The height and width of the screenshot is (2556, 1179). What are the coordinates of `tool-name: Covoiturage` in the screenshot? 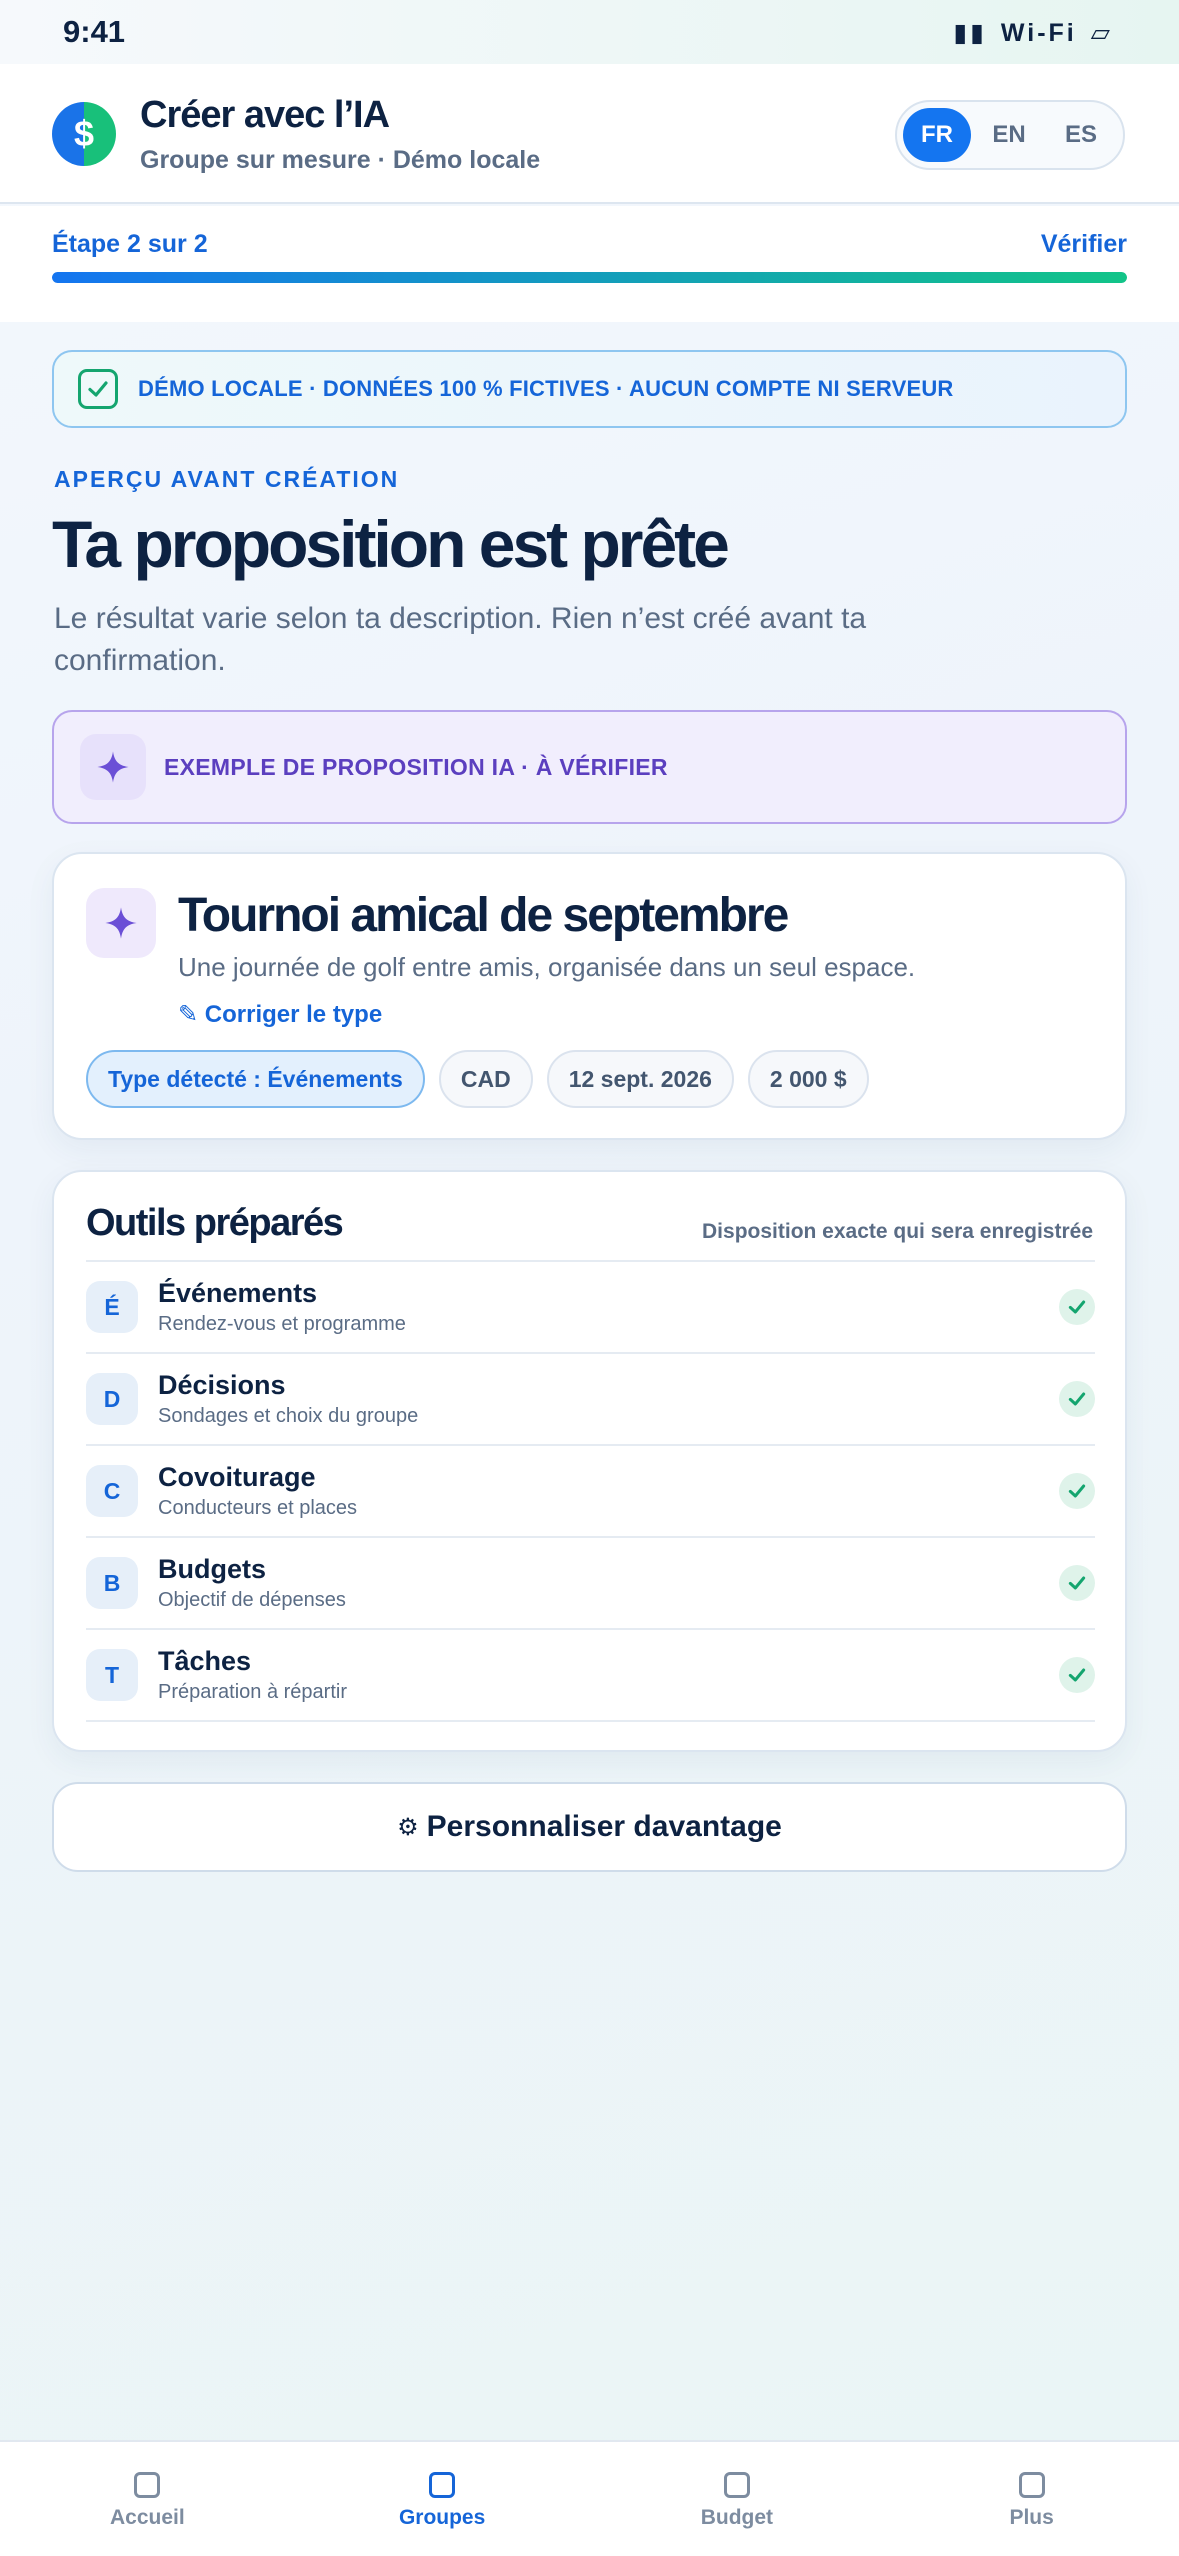 It's located at (237, 1477).